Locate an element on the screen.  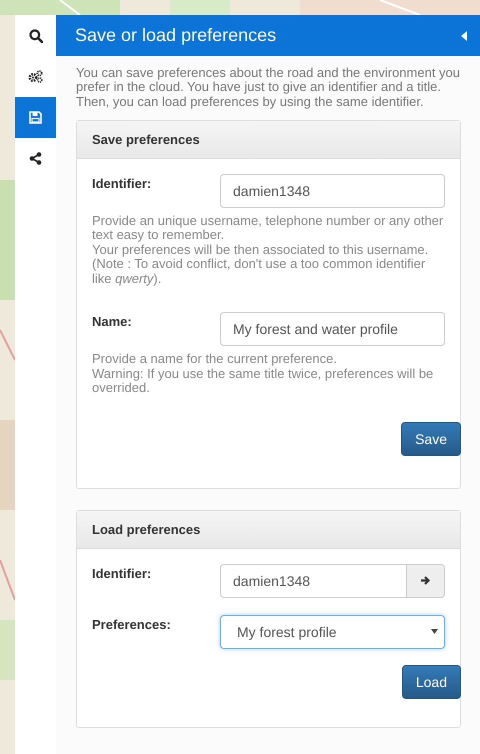
card-title: Save preferences is located at coordinates (146, 139).